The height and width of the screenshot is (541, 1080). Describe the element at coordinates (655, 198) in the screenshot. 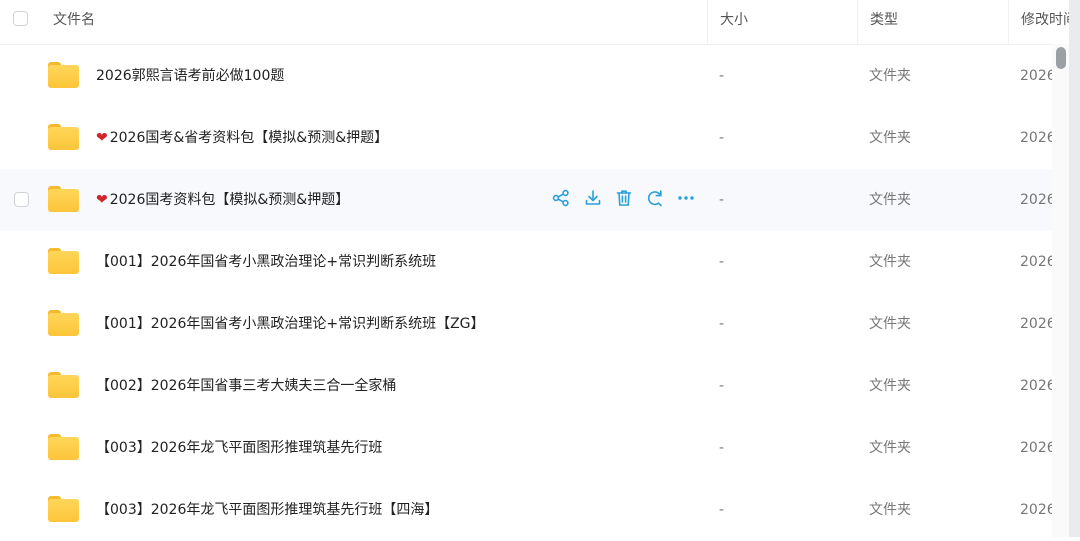

I see `rename-icon` at that location.